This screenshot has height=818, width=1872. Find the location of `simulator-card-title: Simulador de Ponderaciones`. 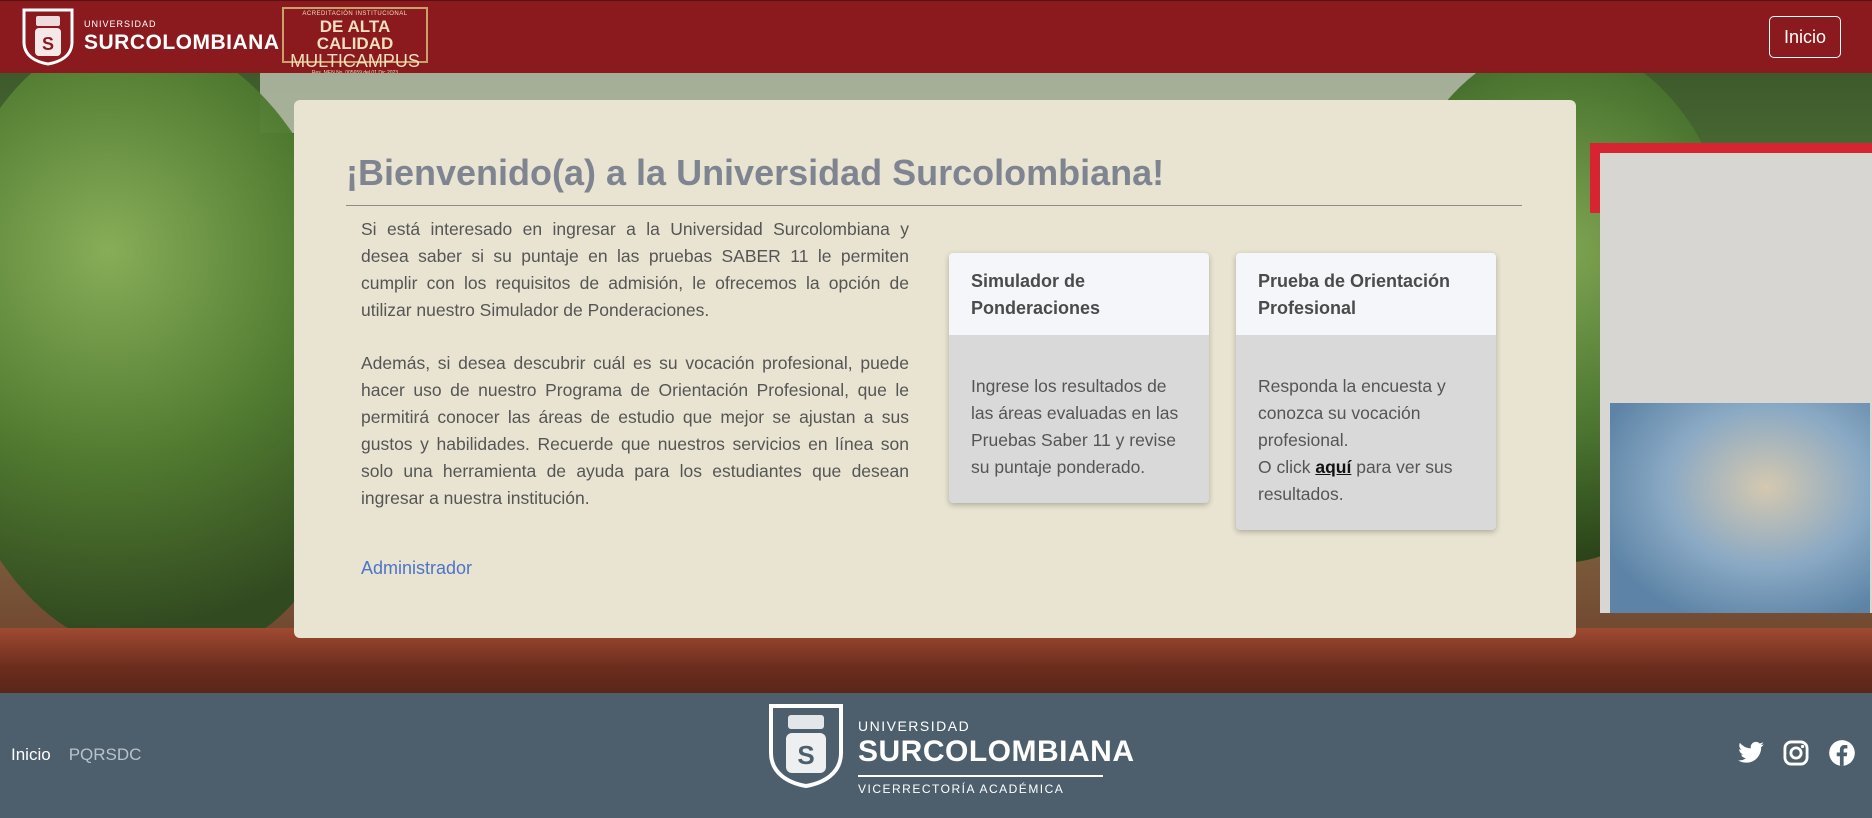

simulator-card-title: Simulador de Ponderaciones is located at coordinates (1079, 294).